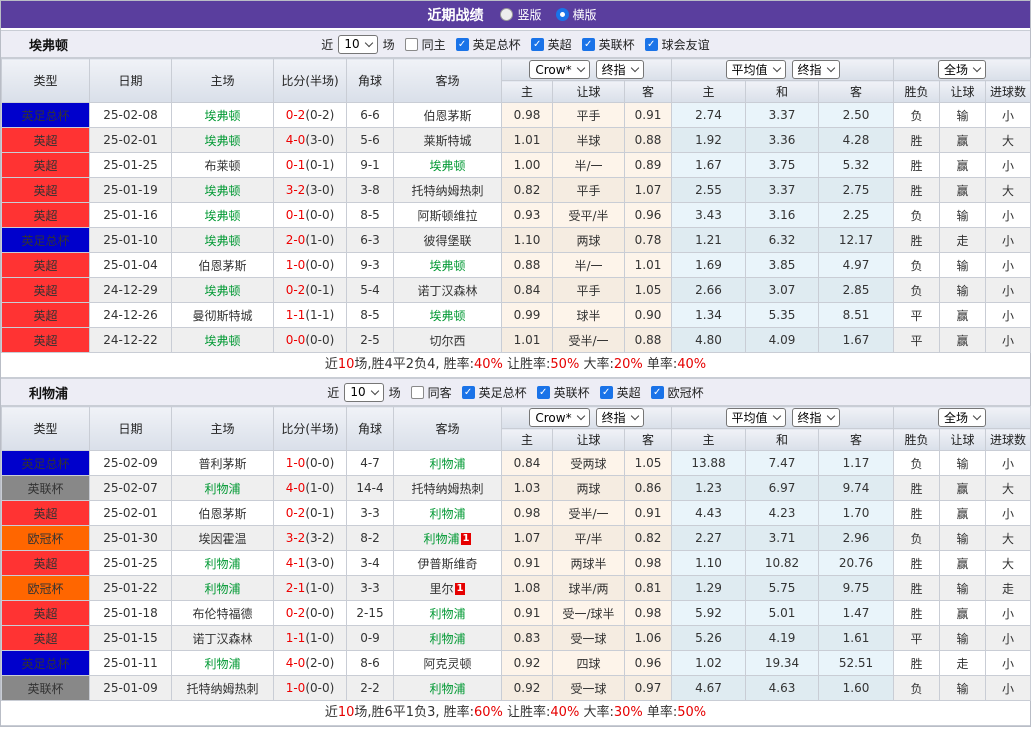  I want to click on vertical-layout-radio: 竖版, so click(521, 14).